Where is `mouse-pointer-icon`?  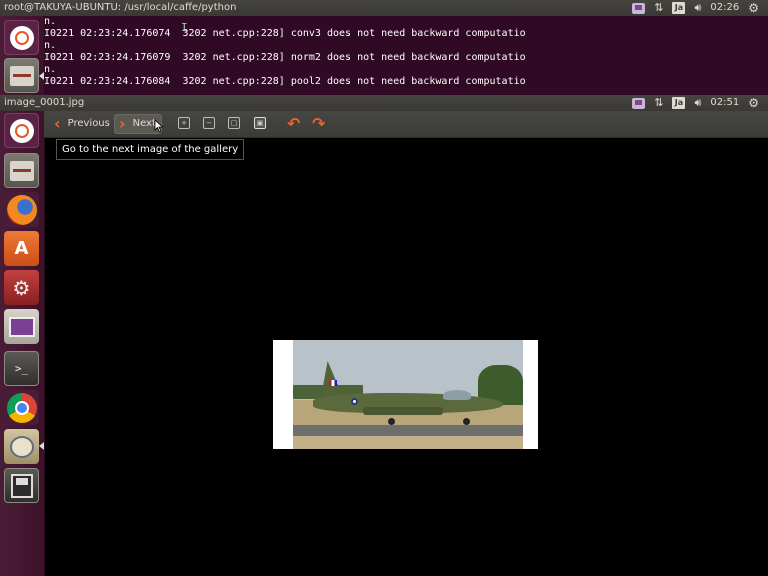 mouse-pointer-icon is located at coordinates (159, 126).